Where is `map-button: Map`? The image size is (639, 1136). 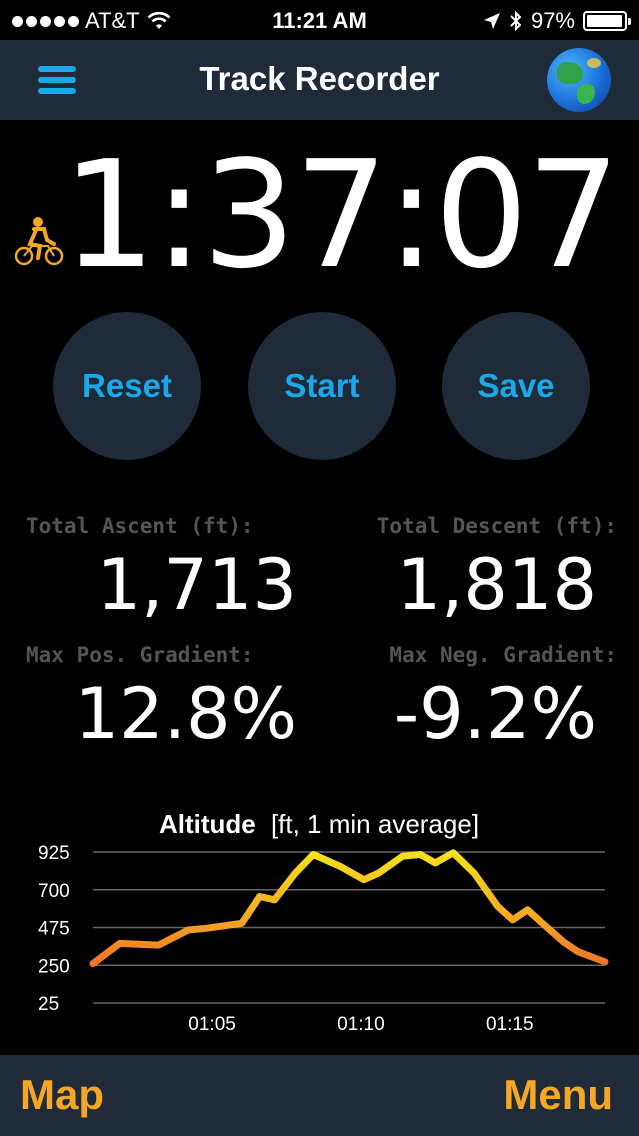 map-button: Map is located at coordinates (62, 1095).